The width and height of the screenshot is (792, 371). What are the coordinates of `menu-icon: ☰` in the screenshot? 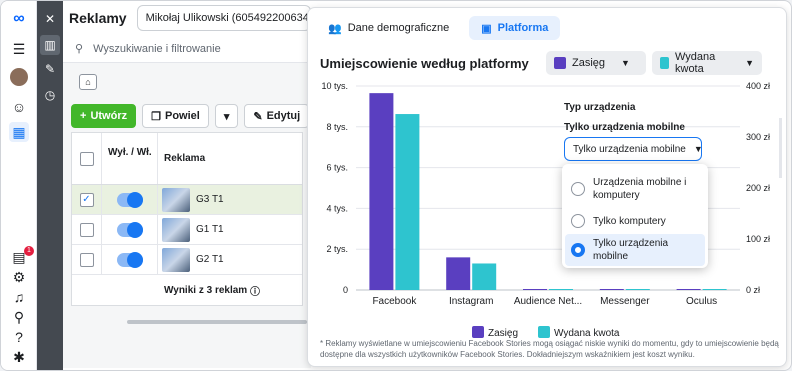 It's located at (19, 49).